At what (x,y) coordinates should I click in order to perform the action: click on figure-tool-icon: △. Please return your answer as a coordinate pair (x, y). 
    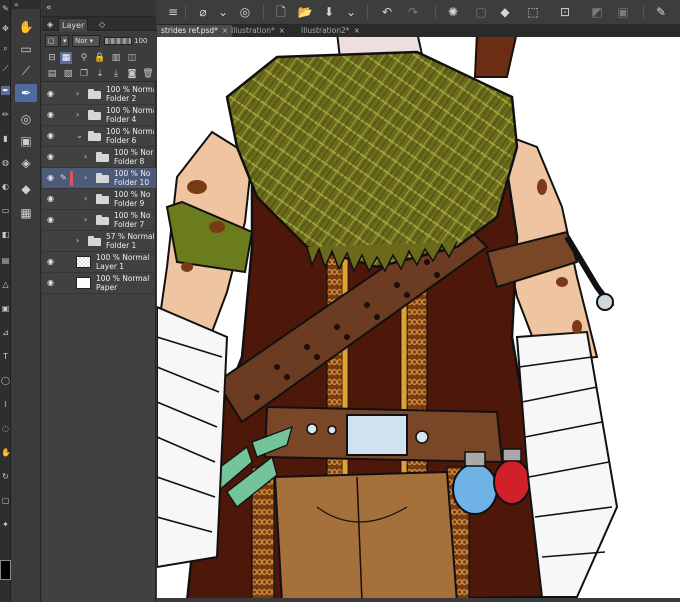
    Looking at the image, I should click on (5, 284).